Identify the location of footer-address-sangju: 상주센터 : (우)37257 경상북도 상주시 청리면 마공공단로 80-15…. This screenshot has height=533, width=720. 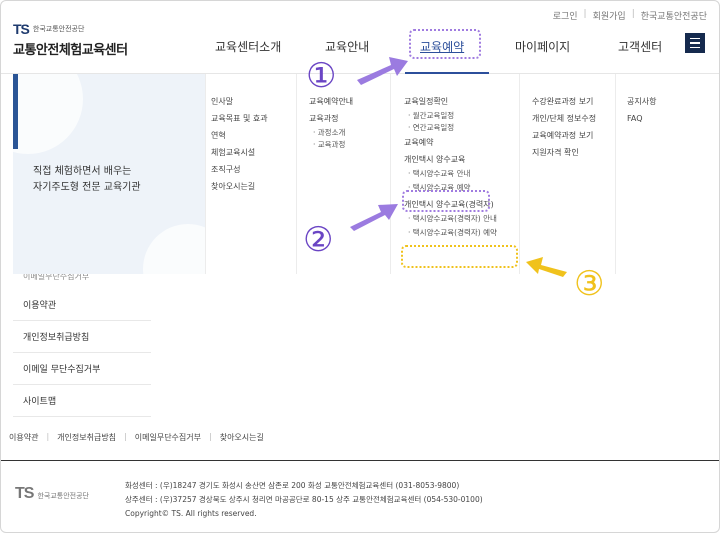
(304, 499).